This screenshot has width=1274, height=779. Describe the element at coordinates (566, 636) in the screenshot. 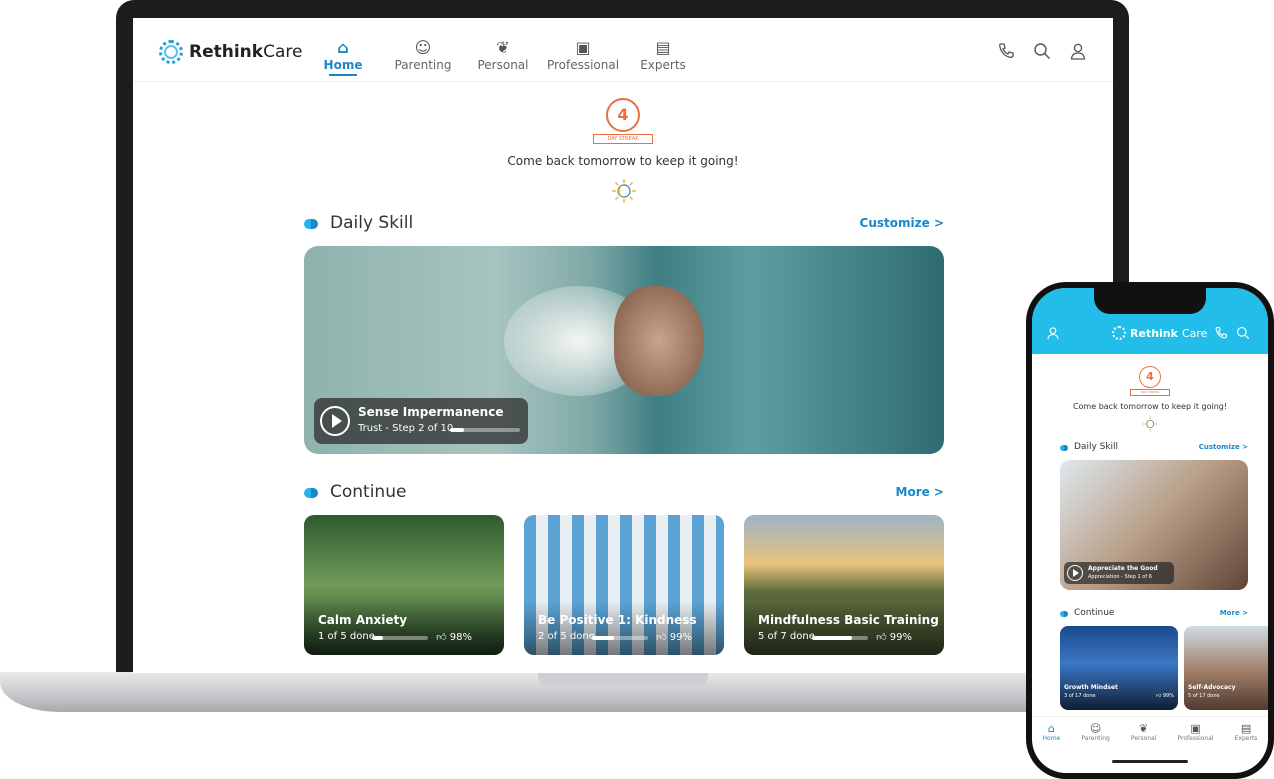

I see `card-progress-text: 2 of 5 done` at that location.